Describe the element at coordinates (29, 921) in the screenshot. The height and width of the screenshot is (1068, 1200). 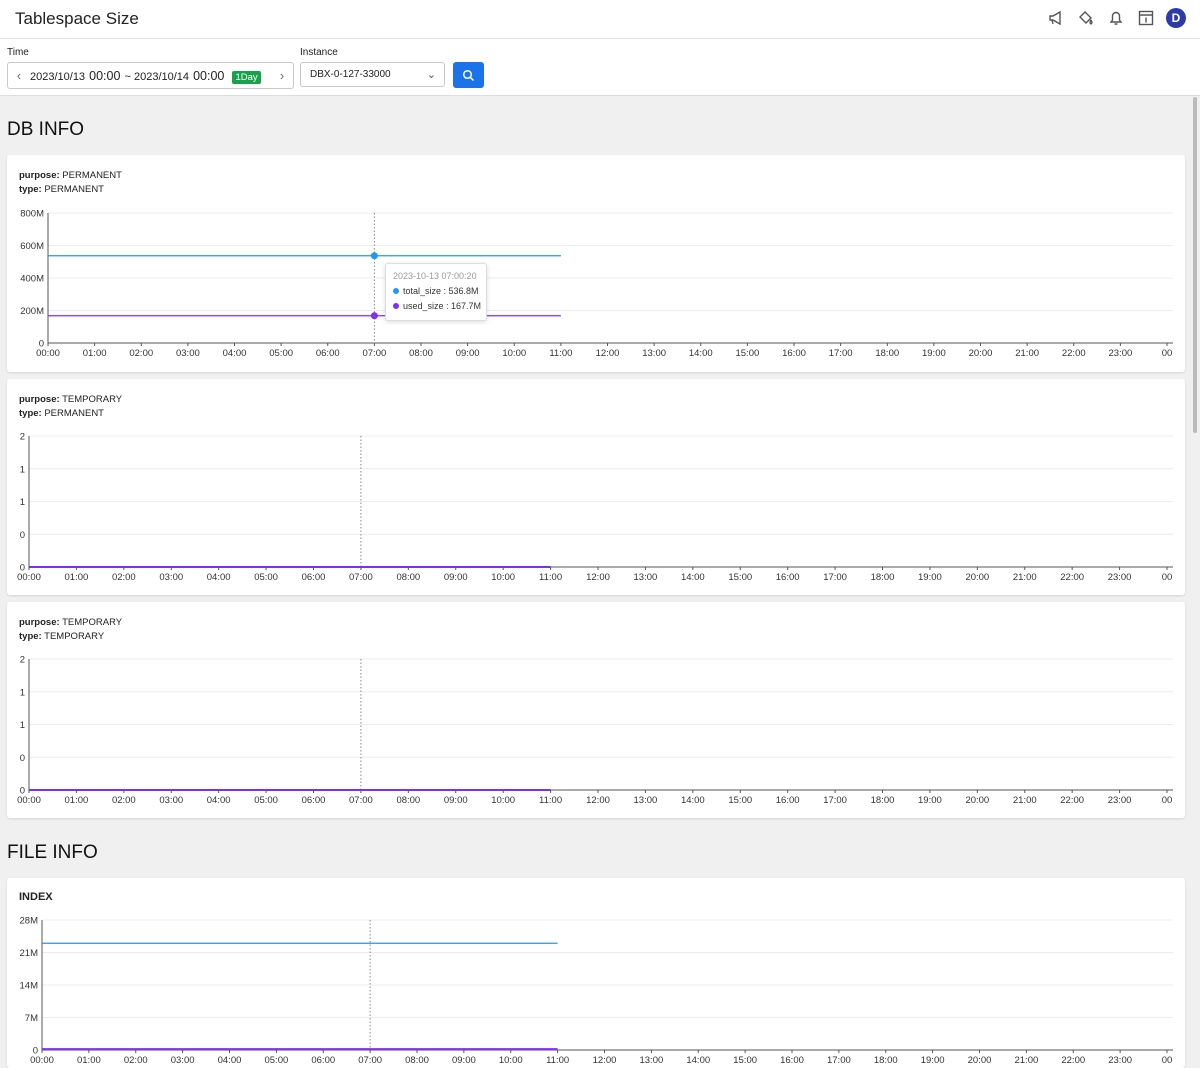
I see `y-tick-label: 28M` at that location.